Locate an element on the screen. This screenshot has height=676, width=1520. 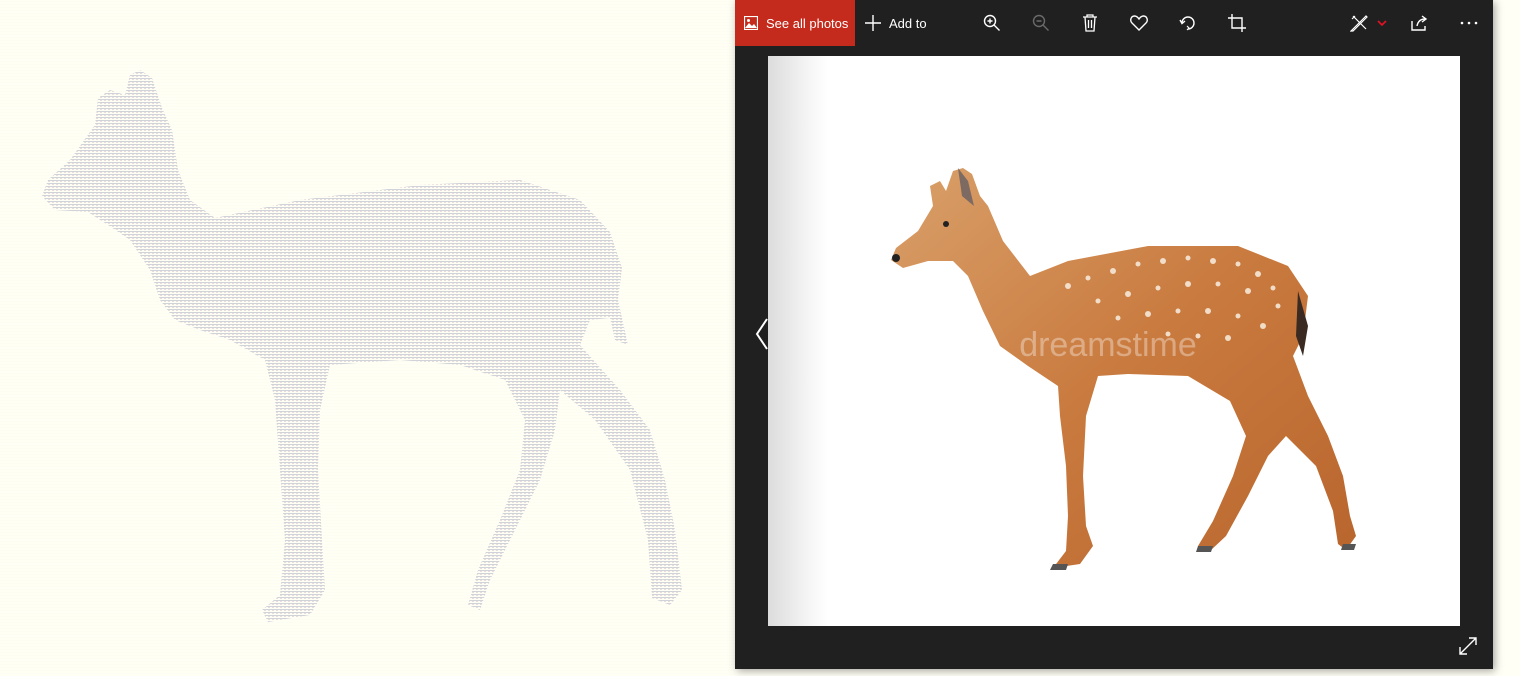
edit-create-dropdown is located at coordinates (1382, 23).